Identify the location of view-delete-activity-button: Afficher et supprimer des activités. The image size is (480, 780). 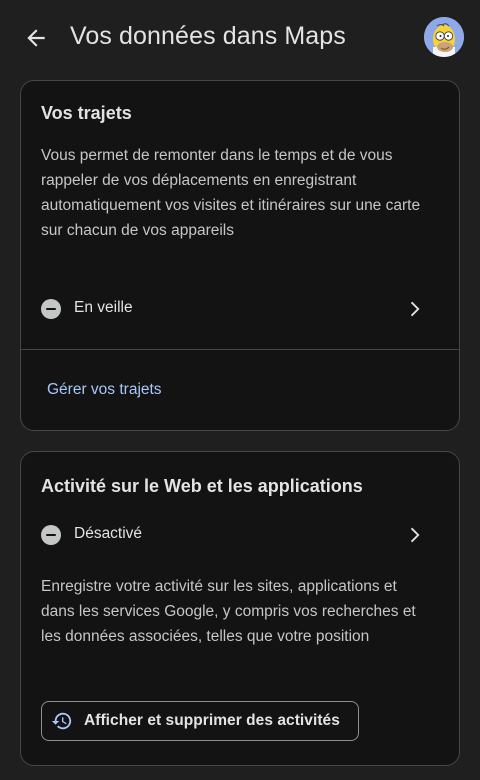
(200, 721).